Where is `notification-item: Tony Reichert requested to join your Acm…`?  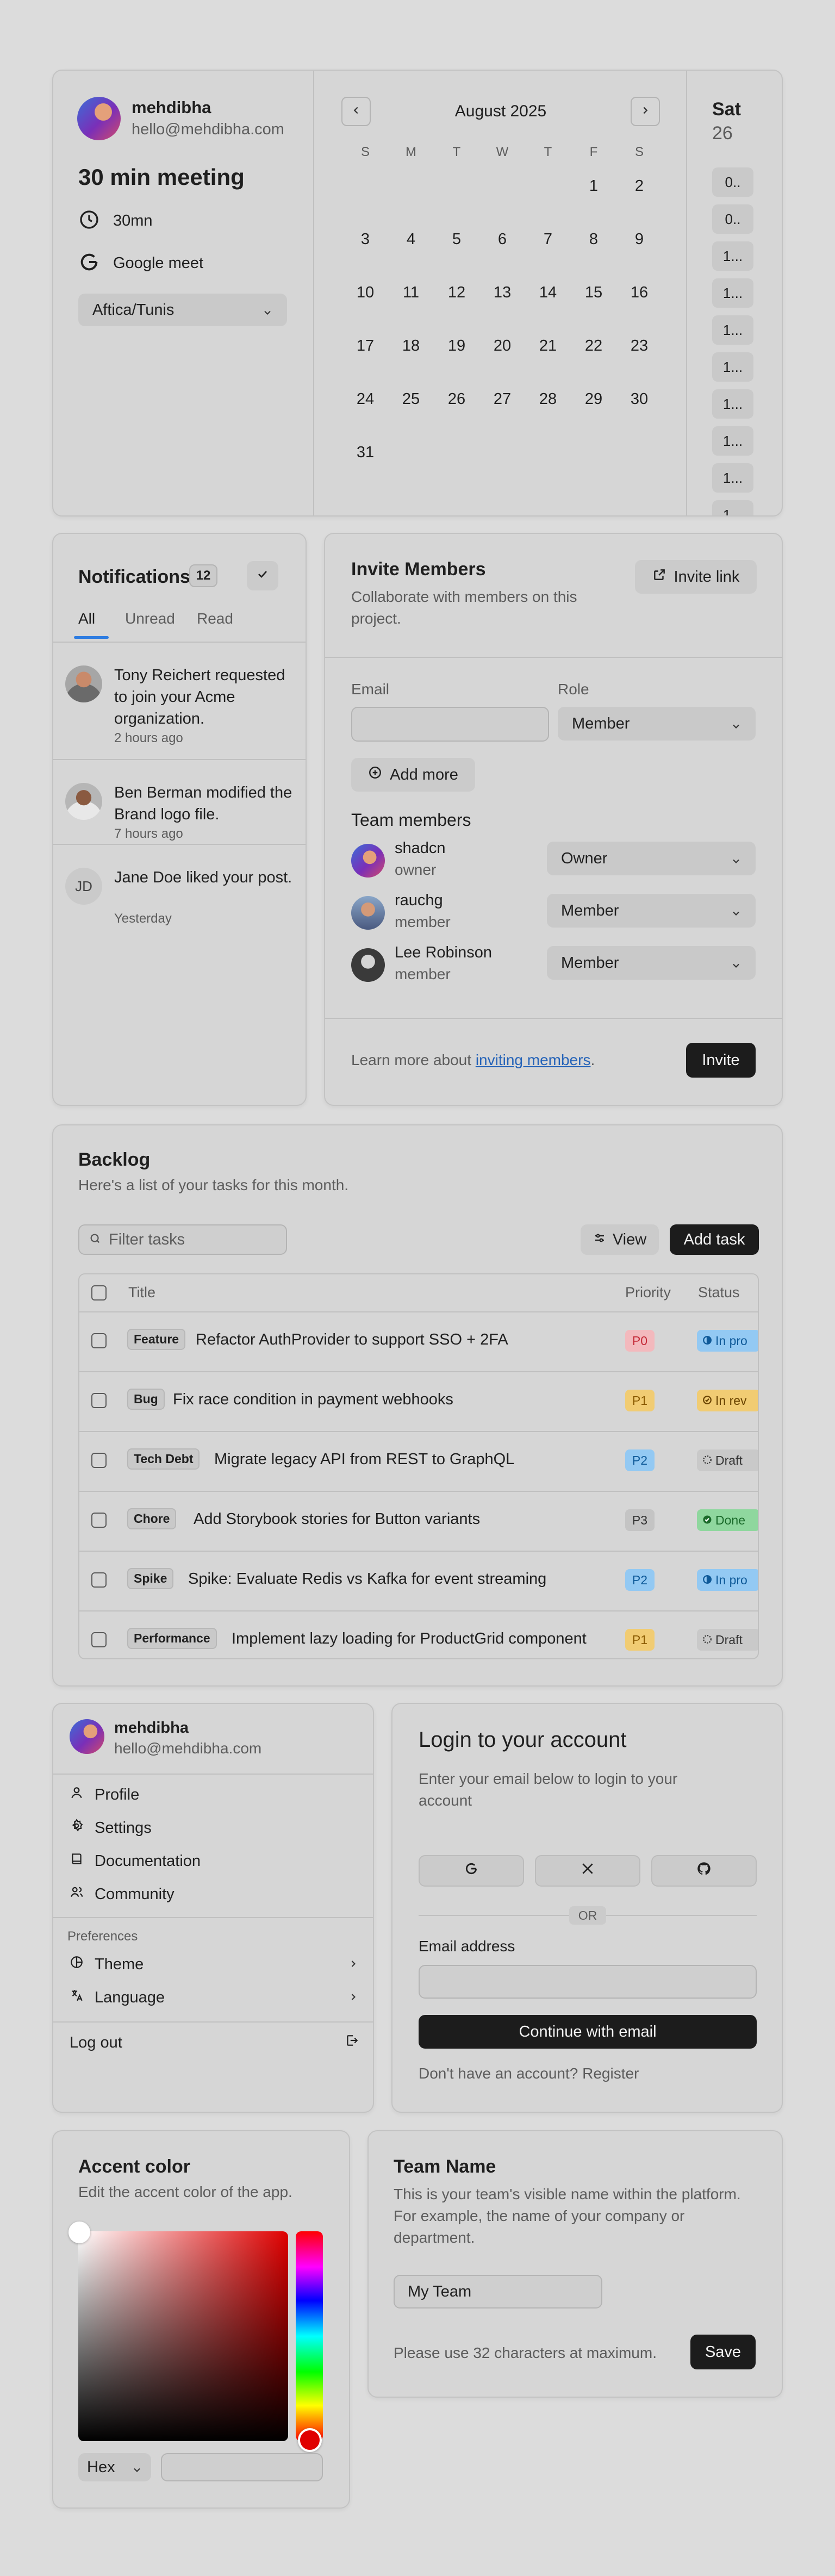
notification-item: Tony Reichert requested to join your Acm… is located at coordinates (179, 701).